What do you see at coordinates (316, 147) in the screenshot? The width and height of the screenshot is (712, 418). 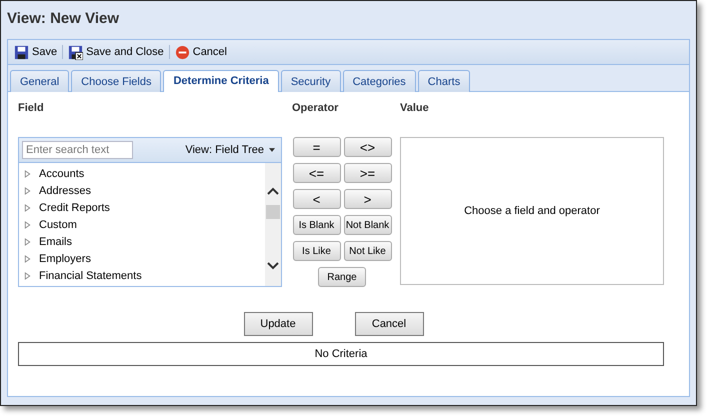 I see `operator-button: =` at bounding box center [316, 147].